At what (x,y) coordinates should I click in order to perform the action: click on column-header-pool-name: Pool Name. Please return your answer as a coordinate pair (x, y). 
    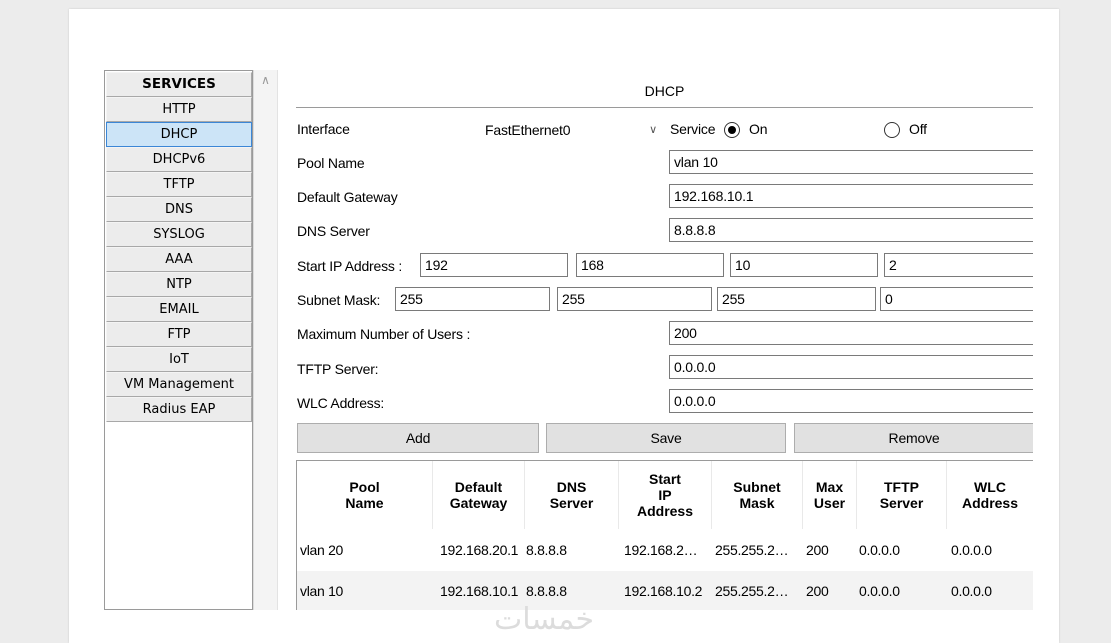
    Looking at the image, I should click on (365, 495).